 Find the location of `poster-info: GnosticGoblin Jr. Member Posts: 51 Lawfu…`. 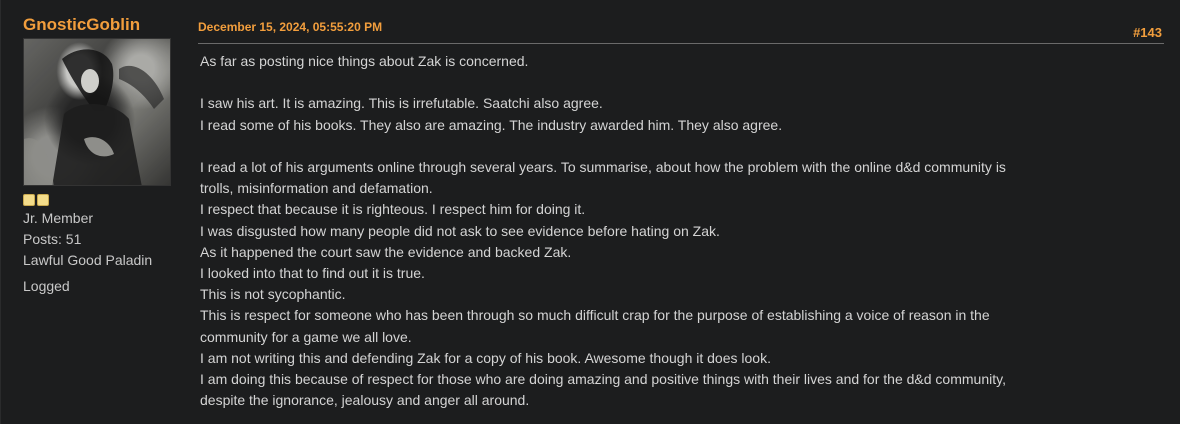

poster-info: GnosticGoblin Jr. Member Posts: 51 Lawfu… is located at coordinates (103, 155).